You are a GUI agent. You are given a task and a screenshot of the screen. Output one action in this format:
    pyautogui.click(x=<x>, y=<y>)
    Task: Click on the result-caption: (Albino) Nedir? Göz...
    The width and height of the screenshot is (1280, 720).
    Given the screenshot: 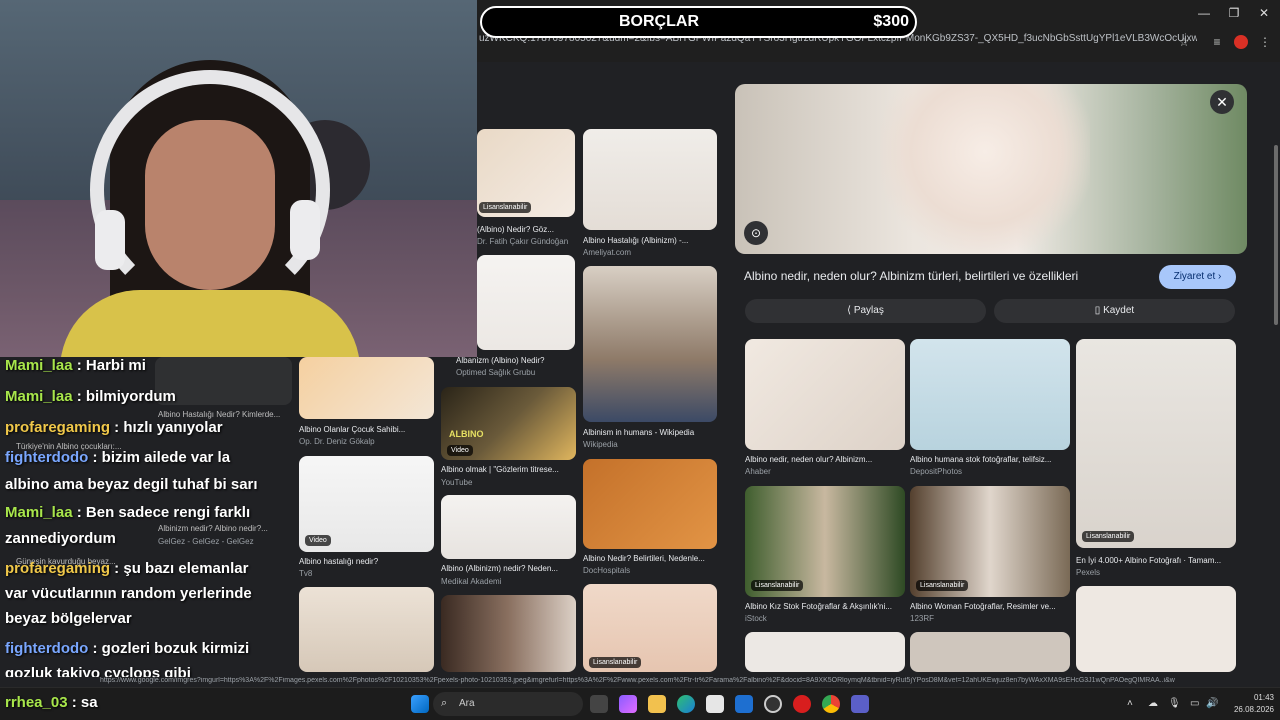 What is the action you would take?
    pyautogui.click(x=526, y=229)
    